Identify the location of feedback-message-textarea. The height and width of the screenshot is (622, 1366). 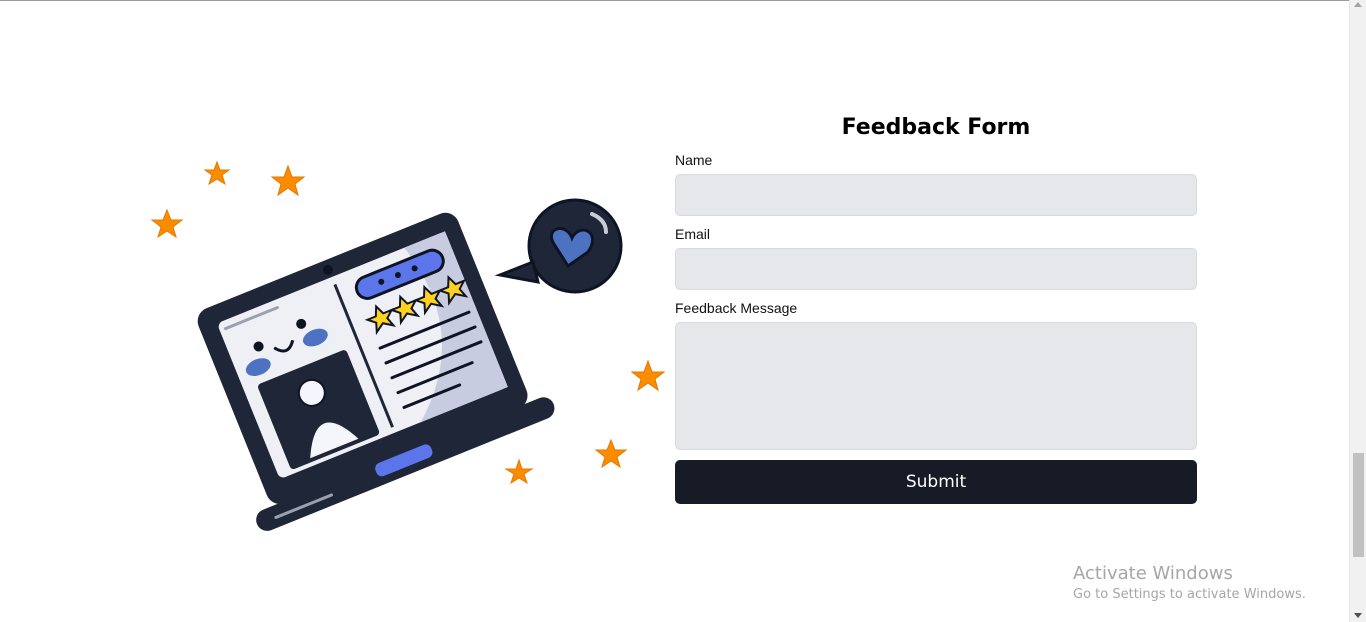
(936, 386).